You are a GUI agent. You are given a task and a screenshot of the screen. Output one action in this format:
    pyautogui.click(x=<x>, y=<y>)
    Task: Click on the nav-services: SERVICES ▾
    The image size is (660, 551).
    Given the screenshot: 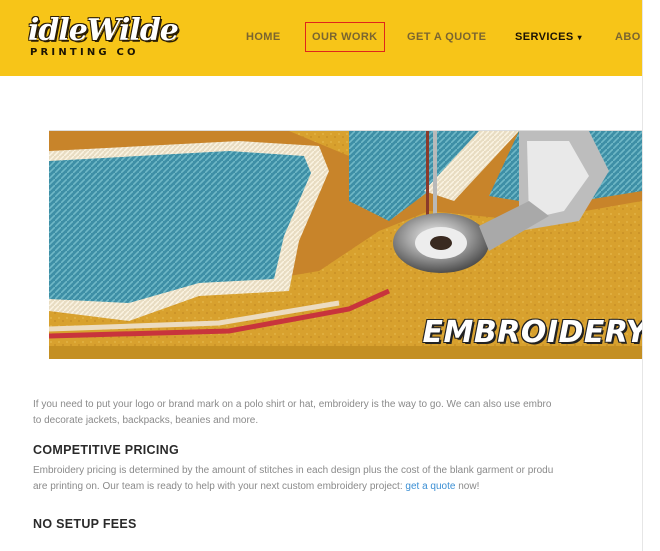 What is the action you would take?
    pyautogui.click(x=548, y=37)
    